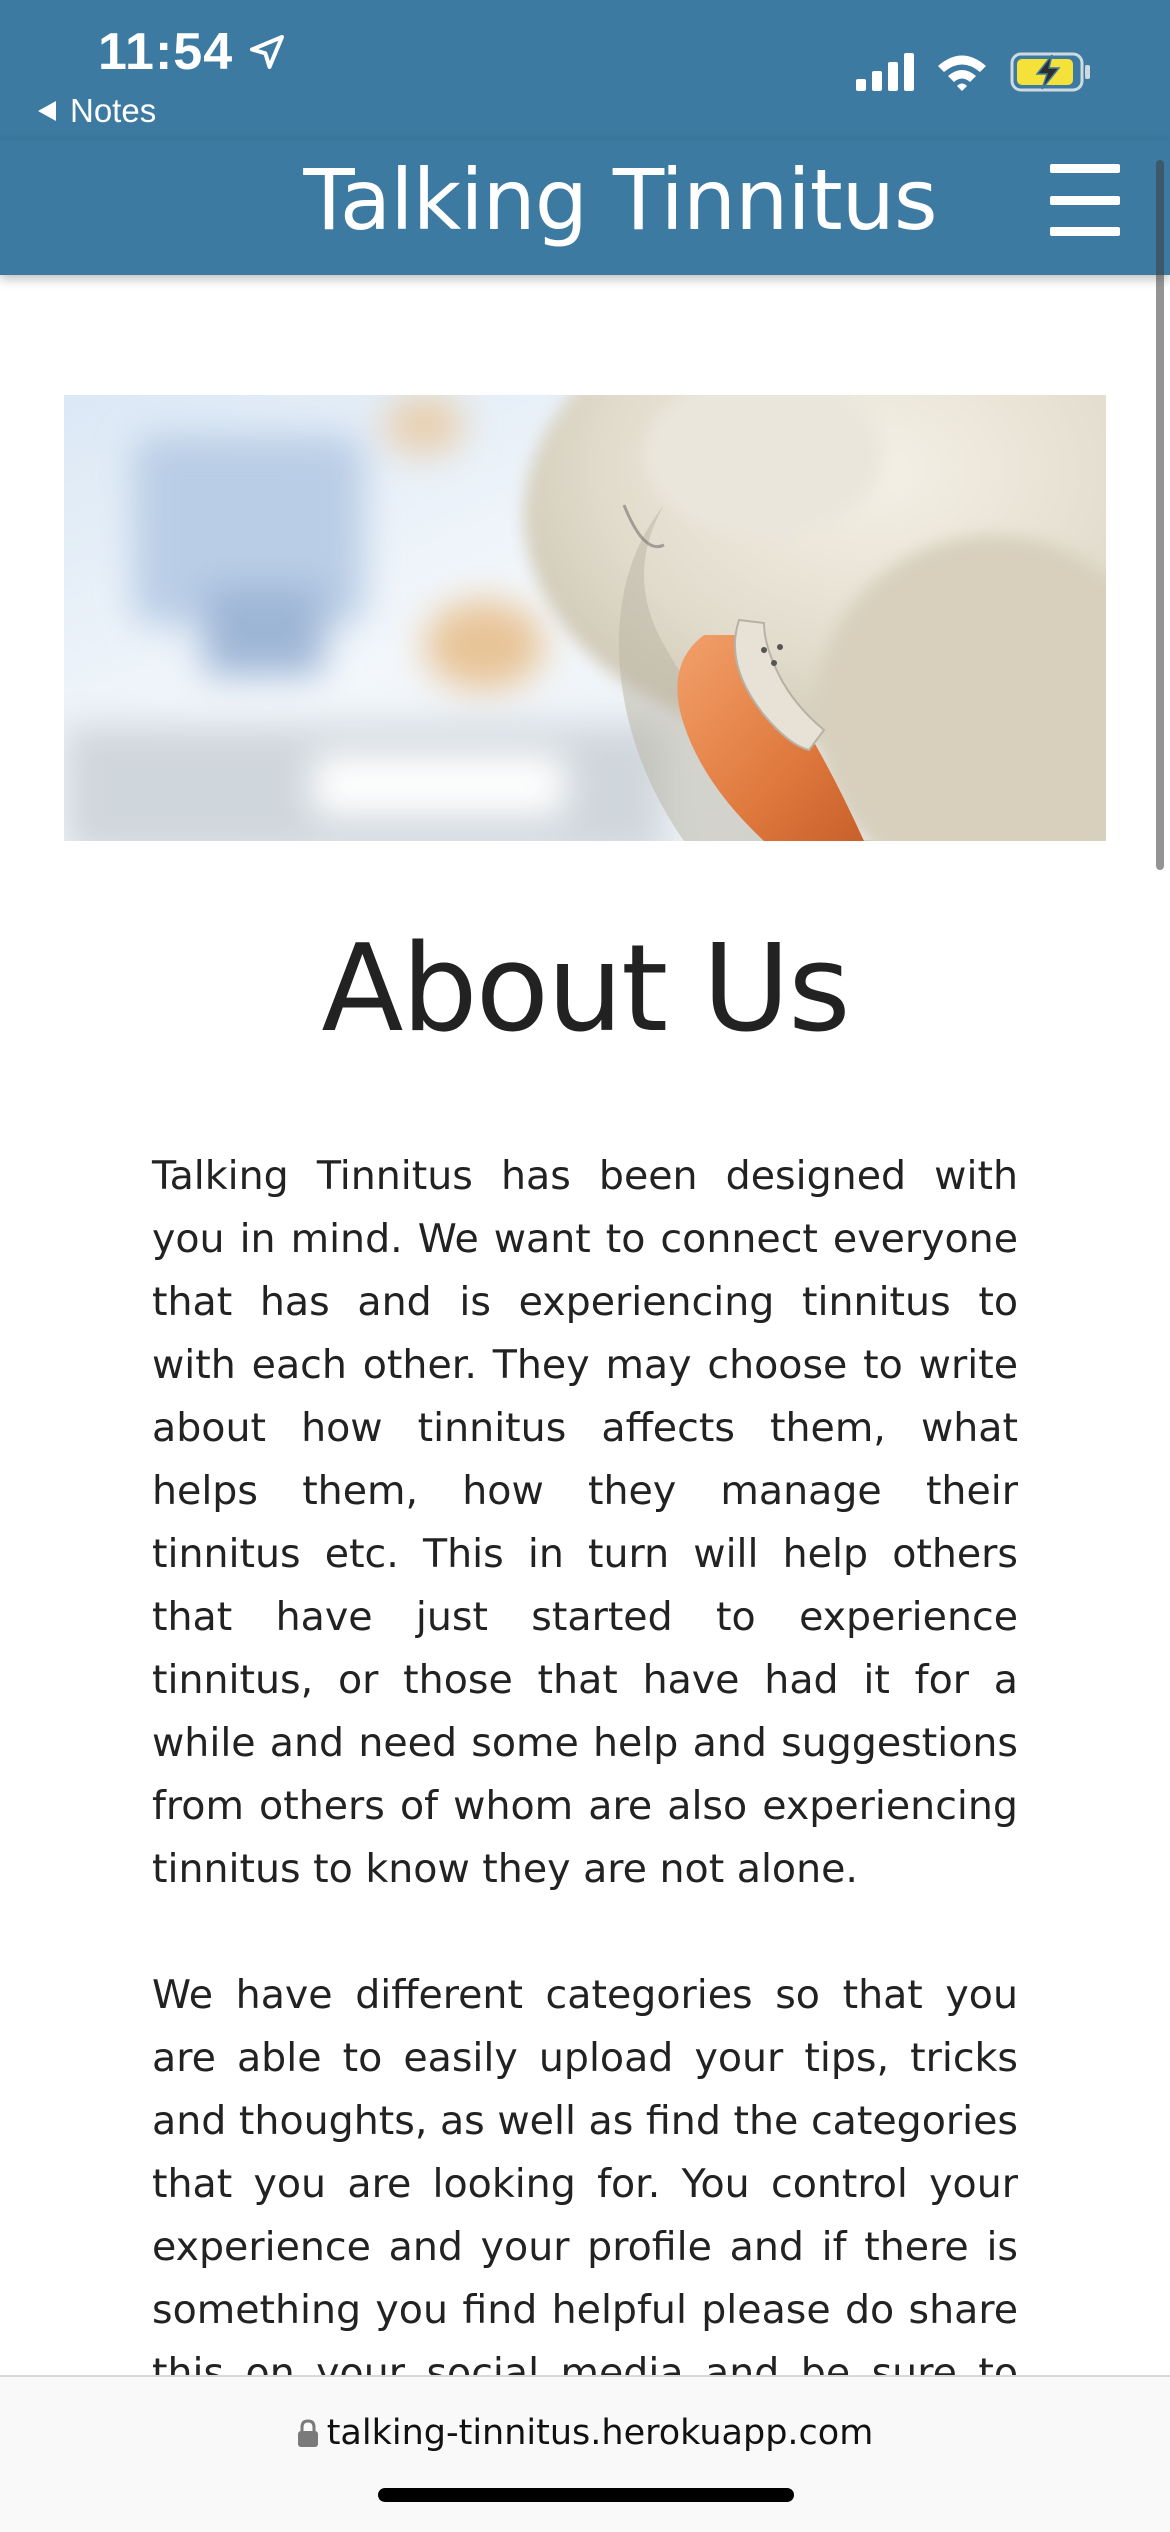 This screenshot has height=2532, width=1170. I want to click on lock-icon, so click(307, 2433).